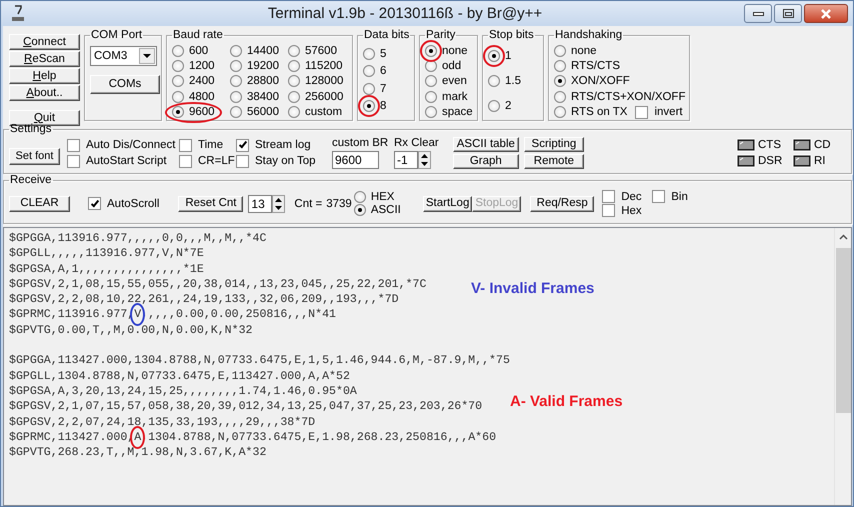 This screenshot has height=507, width=854. What do you see at coordinates (315, 112) in the screenshot?
I see `radio-button: custom` at bounding box center [315, 112].